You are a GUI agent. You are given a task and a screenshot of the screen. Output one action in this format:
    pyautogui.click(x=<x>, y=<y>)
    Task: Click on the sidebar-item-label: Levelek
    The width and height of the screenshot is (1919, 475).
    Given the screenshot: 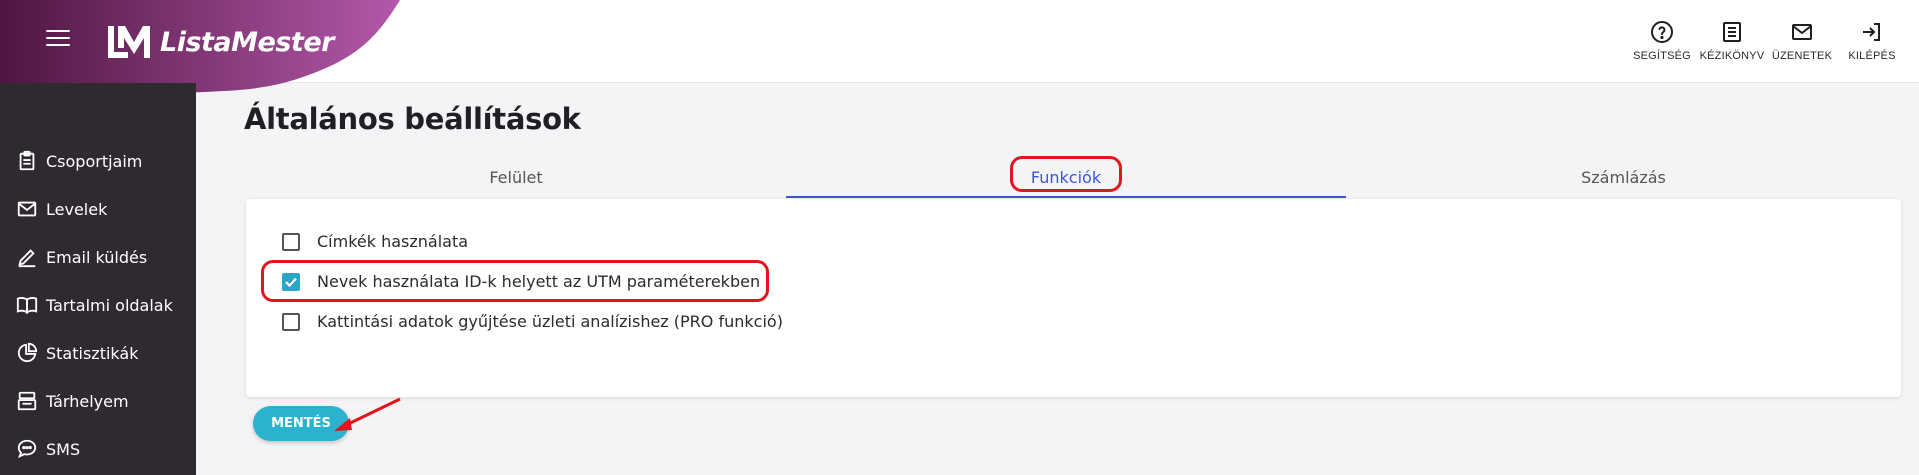 What is the action you would take?
    pyautogui.click(x=77, y=209)
    